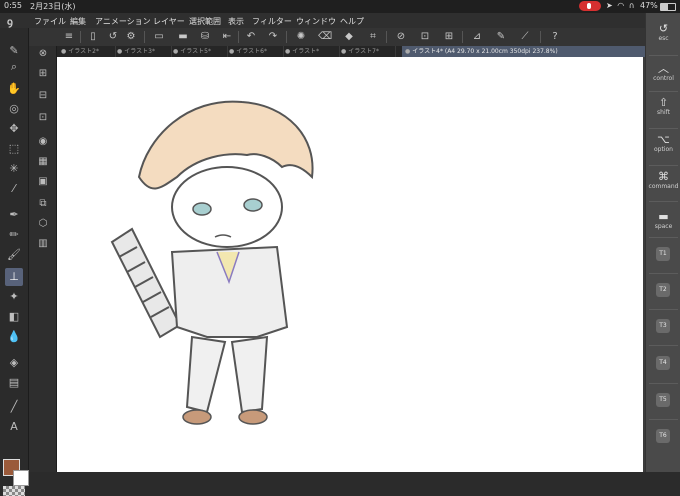 This screenshot has height=496, width=680. What do you see at coordinates (649, 5) in the screenshot?
I see `battery-percent: 47%` at bounding box center [649, 5].